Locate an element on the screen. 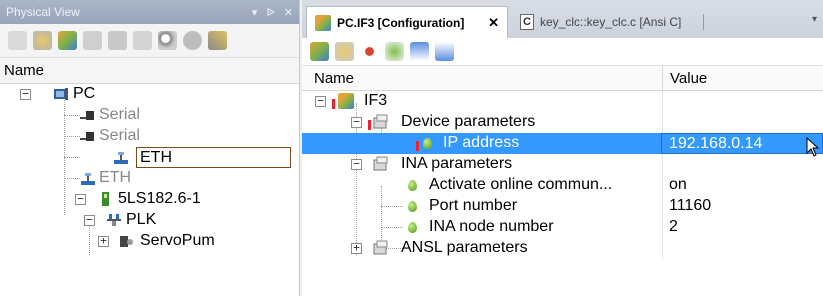 The width and height of the screenshot is (823, 296). property-row-port-number: Port number 11160 is located at coordinates (562, 206).